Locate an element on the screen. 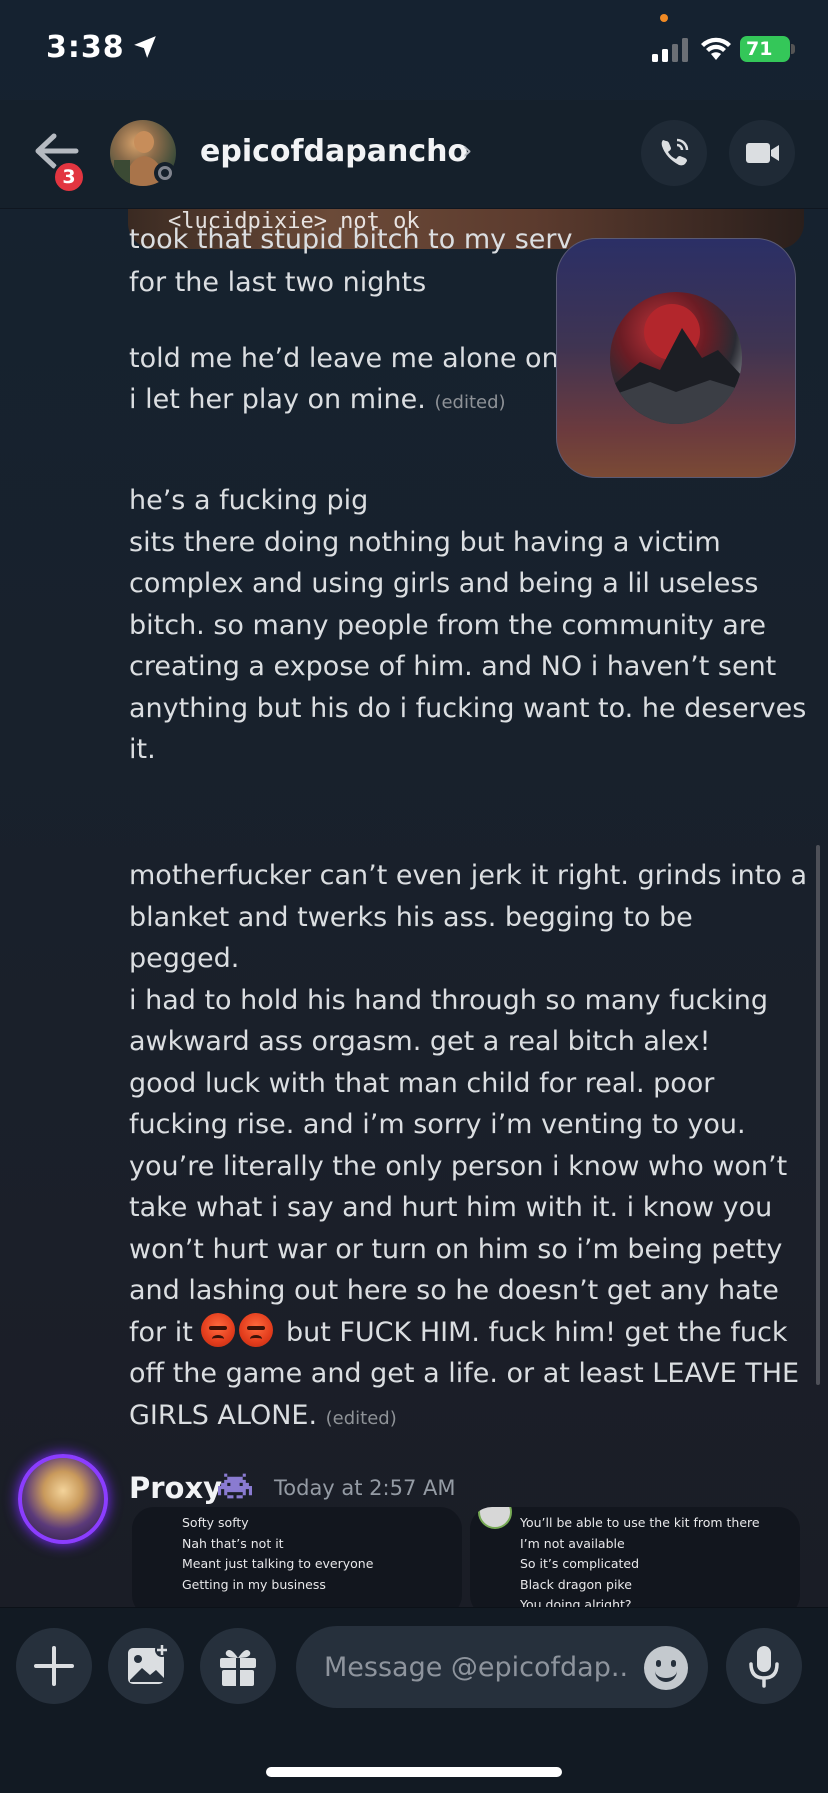 This screenshot has height=1793, width=828. microphone-icon is located at coordinates (764, 1667).